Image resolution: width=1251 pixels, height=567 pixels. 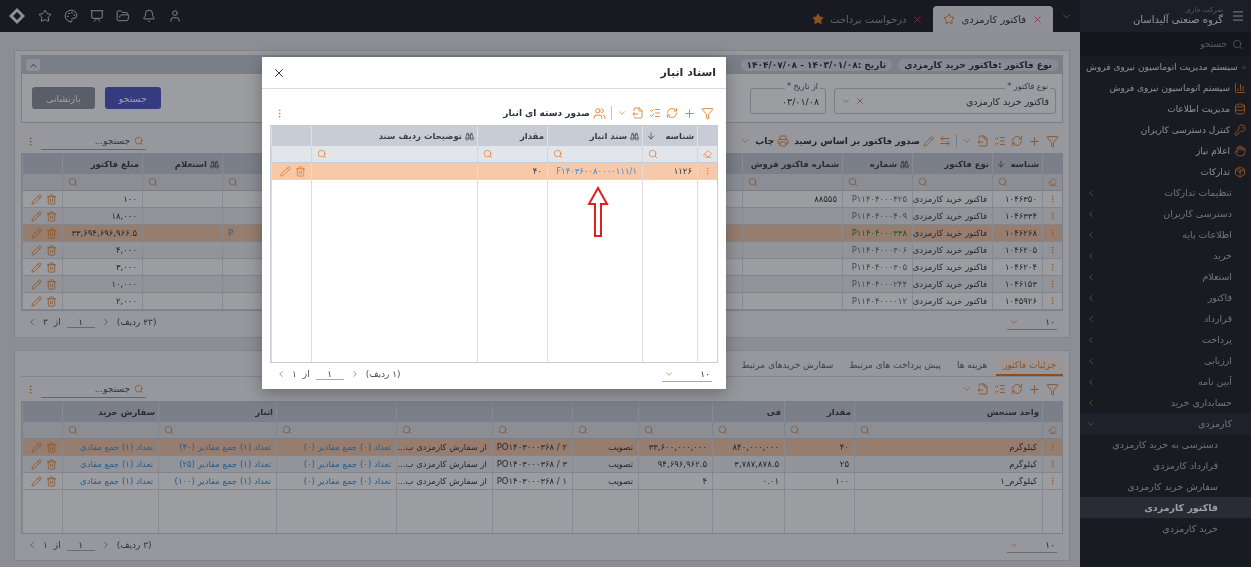 I want to click on page-tab: درخواست پرداخت, so click(x=868, y=19).